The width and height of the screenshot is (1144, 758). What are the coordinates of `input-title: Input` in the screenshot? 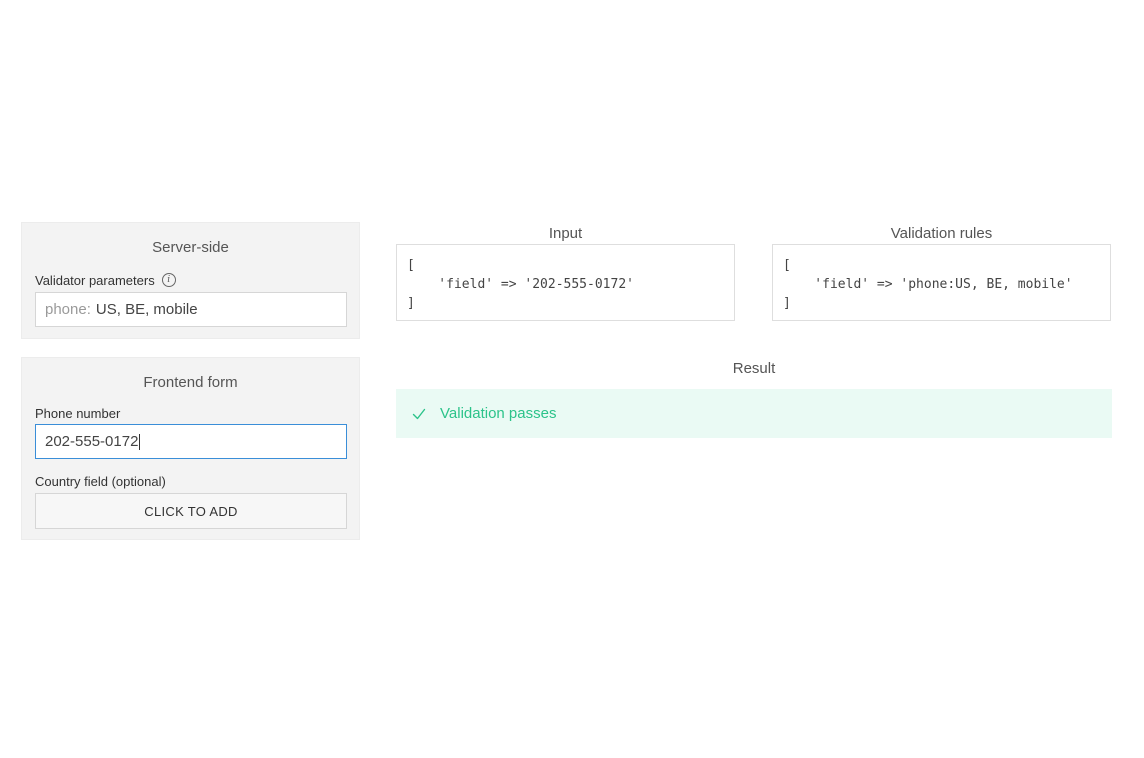 It's located at (565, 233).